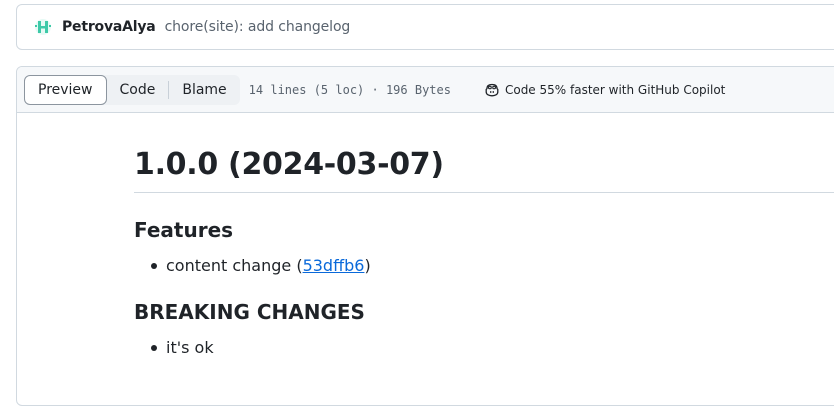 The image size is (834, 418). I want to click on view-mode-segmented-control: Preview Code Blame, so click(132, 89).